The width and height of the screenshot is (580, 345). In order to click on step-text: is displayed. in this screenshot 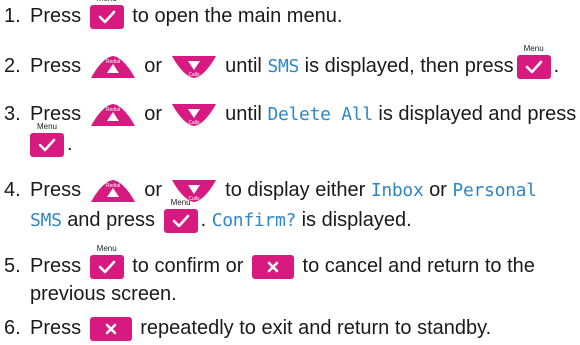, I will do `click(356, 220)`.